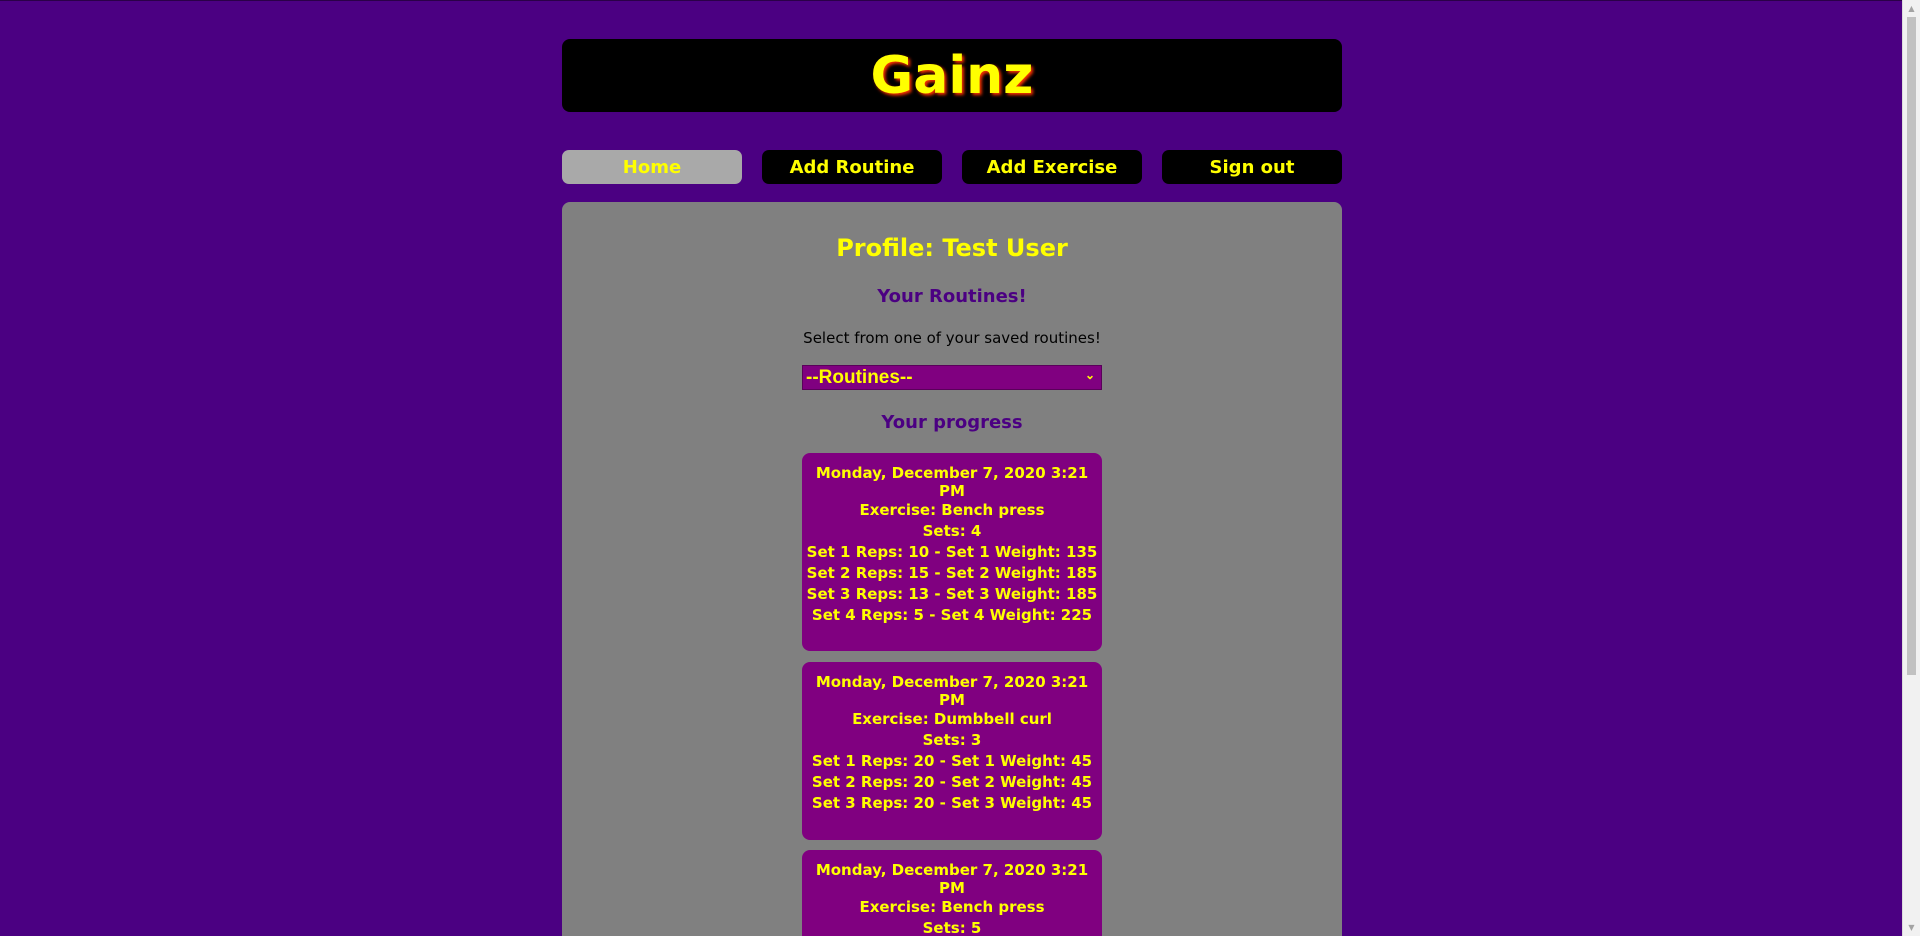 The width and height of the screenshot is (1920, 936). I want to click on routine-select: --Routines-- ⌄, so click(952, 377).